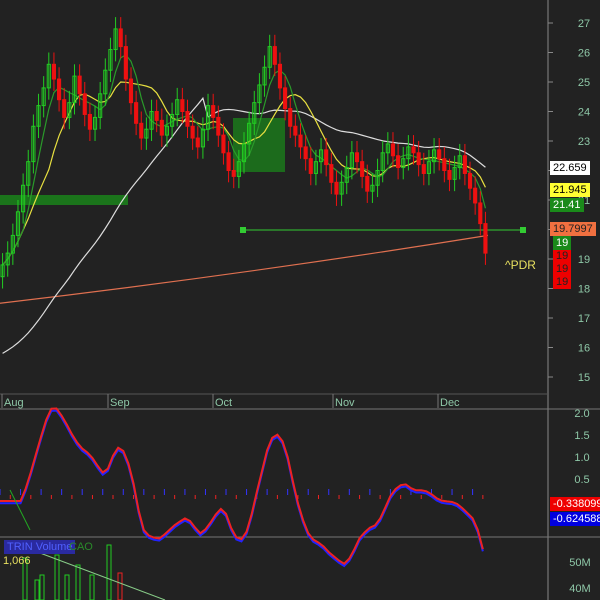  Describe the element at coordinates (581, 480) in the screenshot. I see `macd-tick: 0.5` at that location.